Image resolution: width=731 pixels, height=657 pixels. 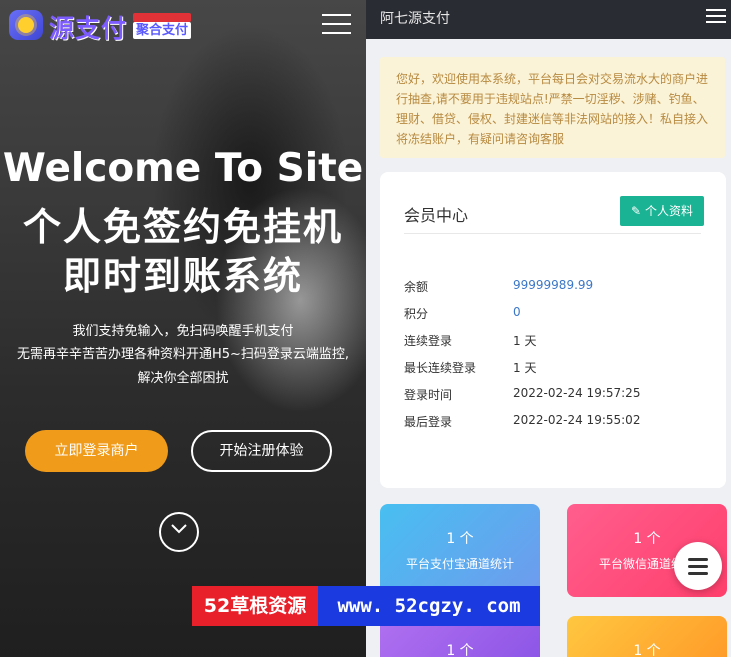 What do you see at coordinates (554, 342) in the screenshot?
I see `info-row-streak: 连续登录 1 天` at bounding box center [554, 342].